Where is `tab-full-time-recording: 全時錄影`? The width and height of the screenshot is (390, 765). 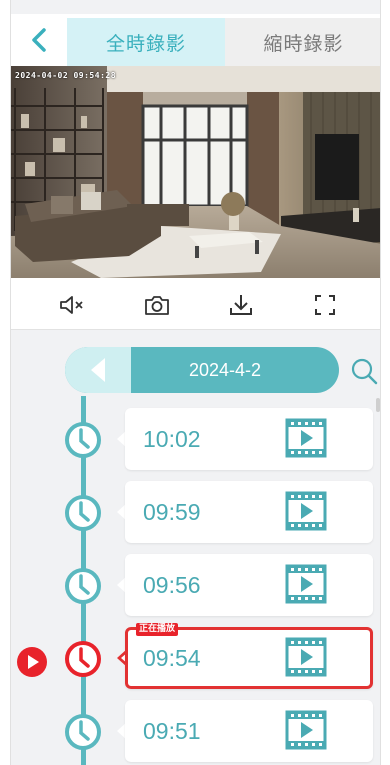
tab-full-time-recording: 全時錄影 is located at coordinates (146, 42).